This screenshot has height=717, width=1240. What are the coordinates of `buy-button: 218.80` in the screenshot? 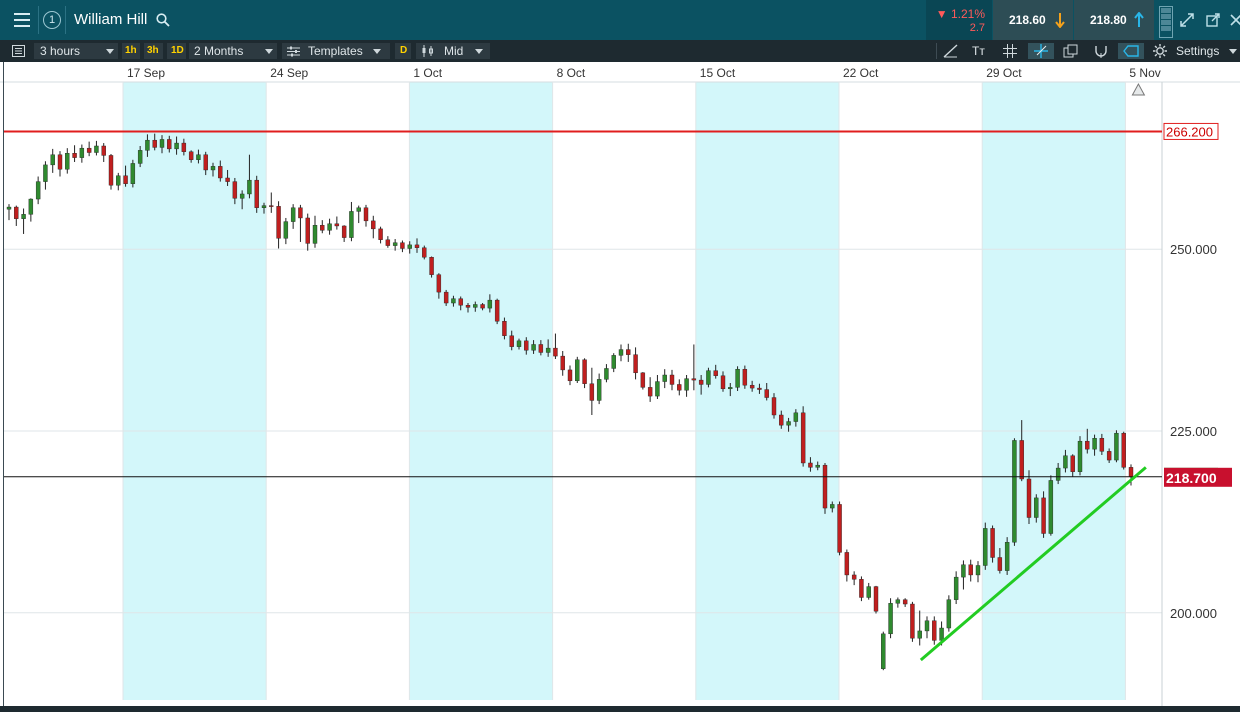 It's located at (1114, 20).